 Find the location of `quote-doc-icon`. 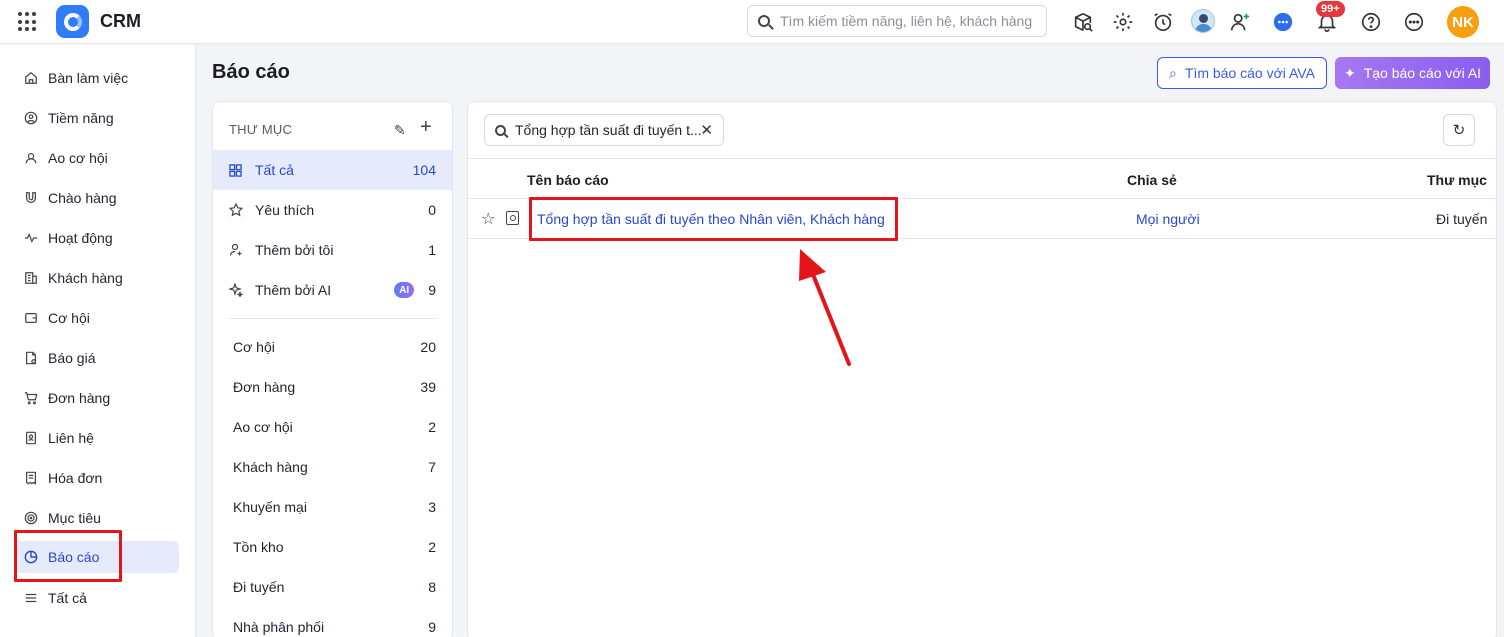

quote-doc-icon is located at coordinates (31, 358).